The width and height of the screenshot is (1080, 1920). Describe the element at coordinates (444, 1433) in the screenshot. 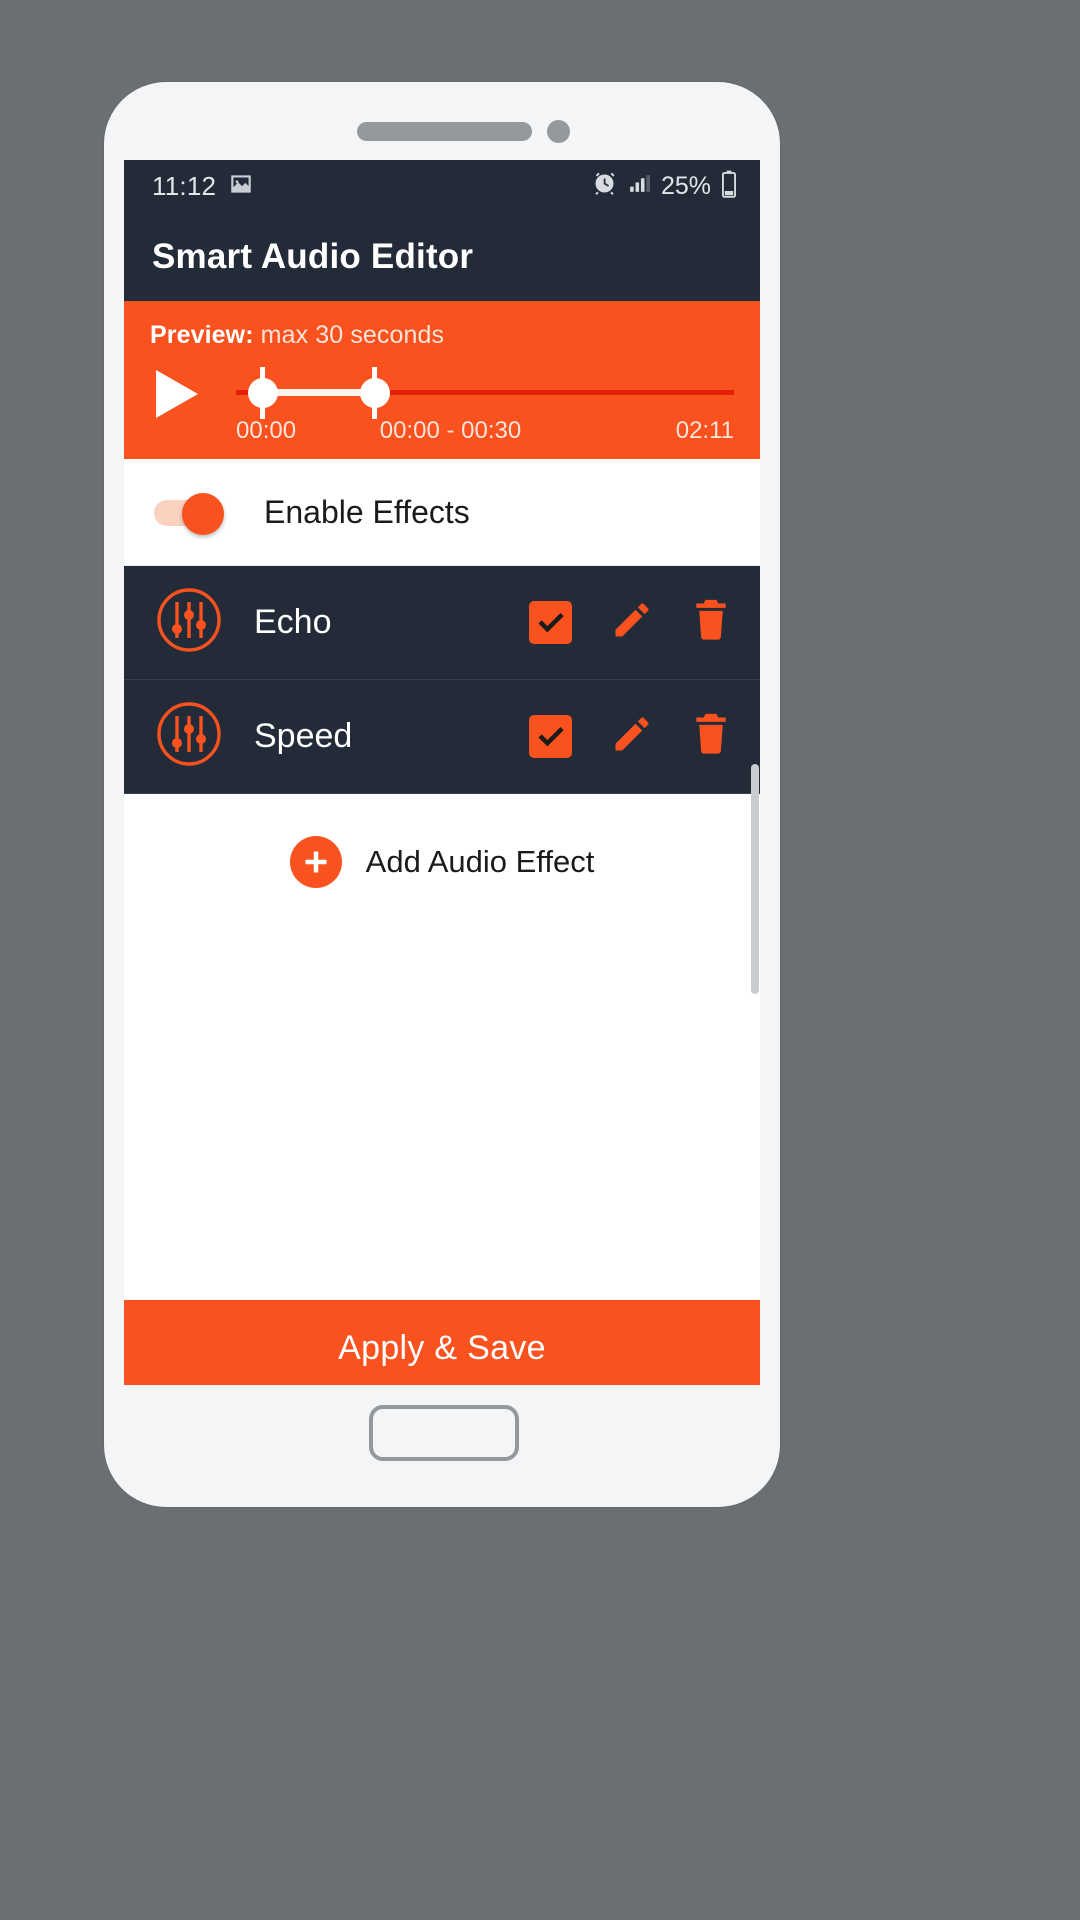

I see `home-button` at that location.